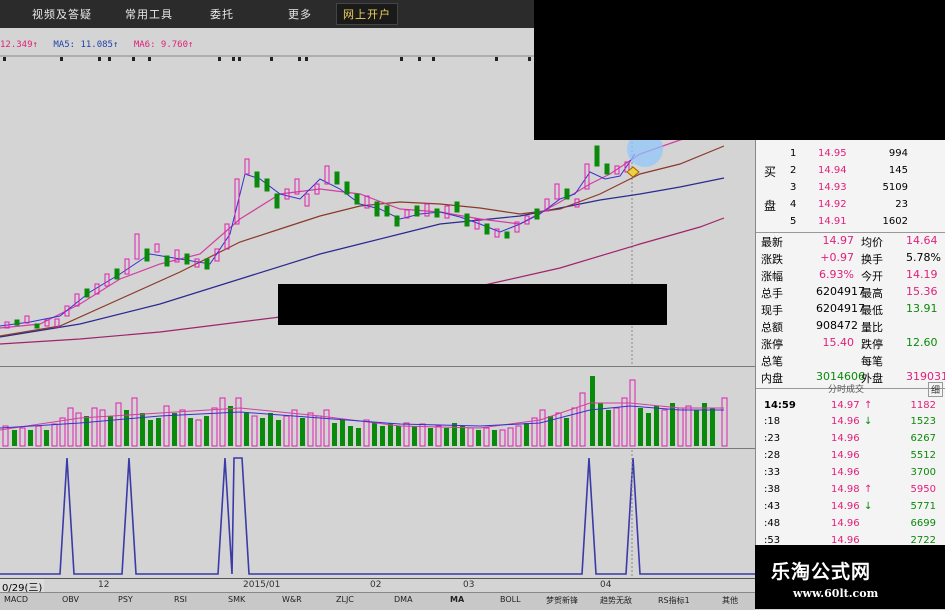 The width and height of the screenshot is (945, 610). I want to click on menu-open-account: 网上开户, so click(367, 14).